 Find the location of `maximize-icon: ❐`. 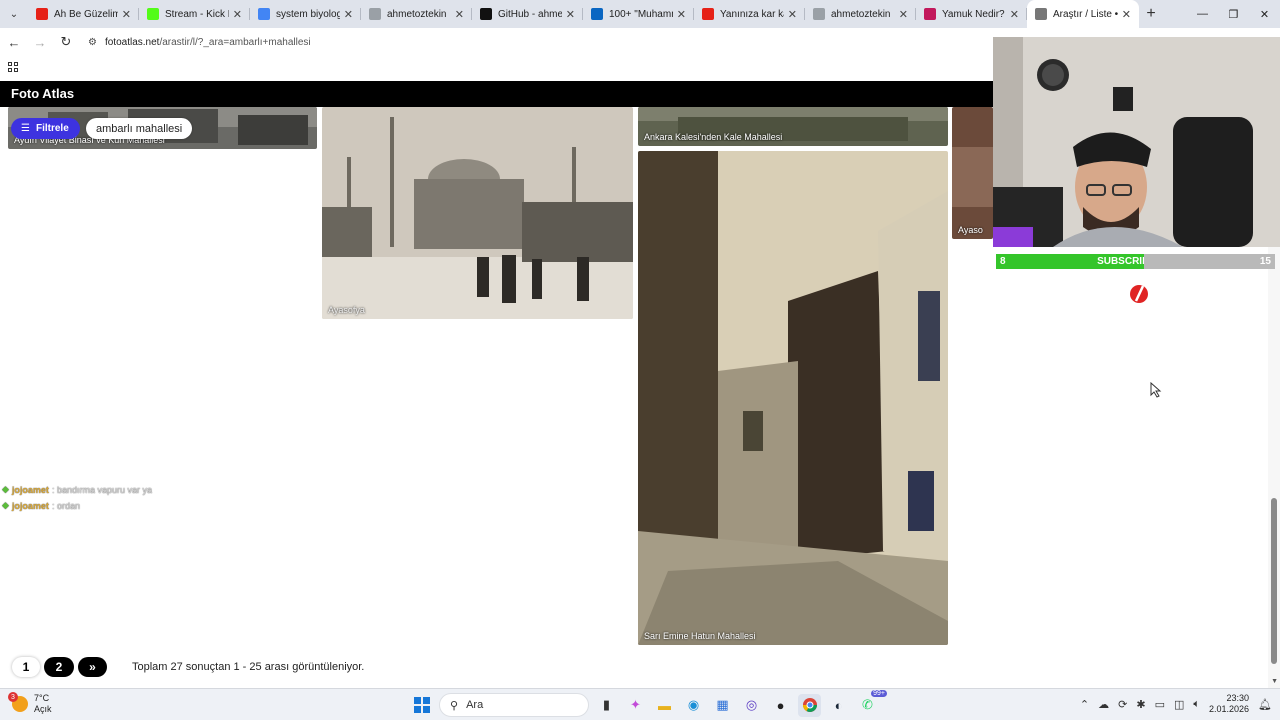

maximize-icon: ❐ is located at coordinates (1233, 14).